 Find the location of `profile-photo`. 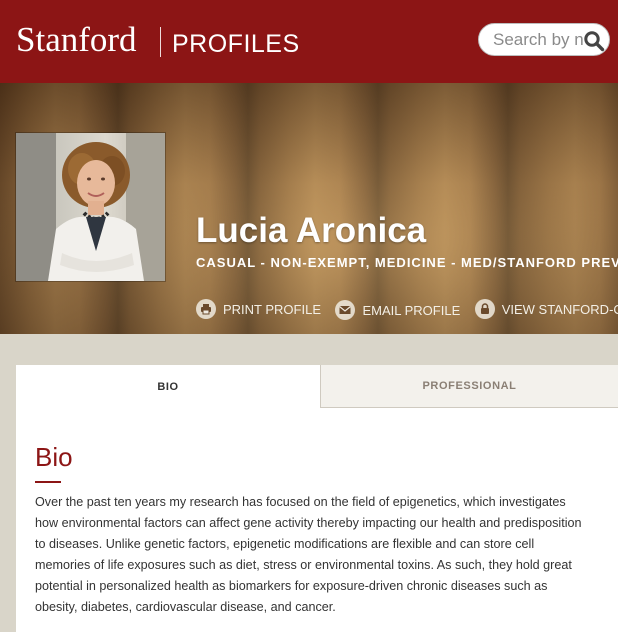

profile-photo is located at coordinates (90, 207).